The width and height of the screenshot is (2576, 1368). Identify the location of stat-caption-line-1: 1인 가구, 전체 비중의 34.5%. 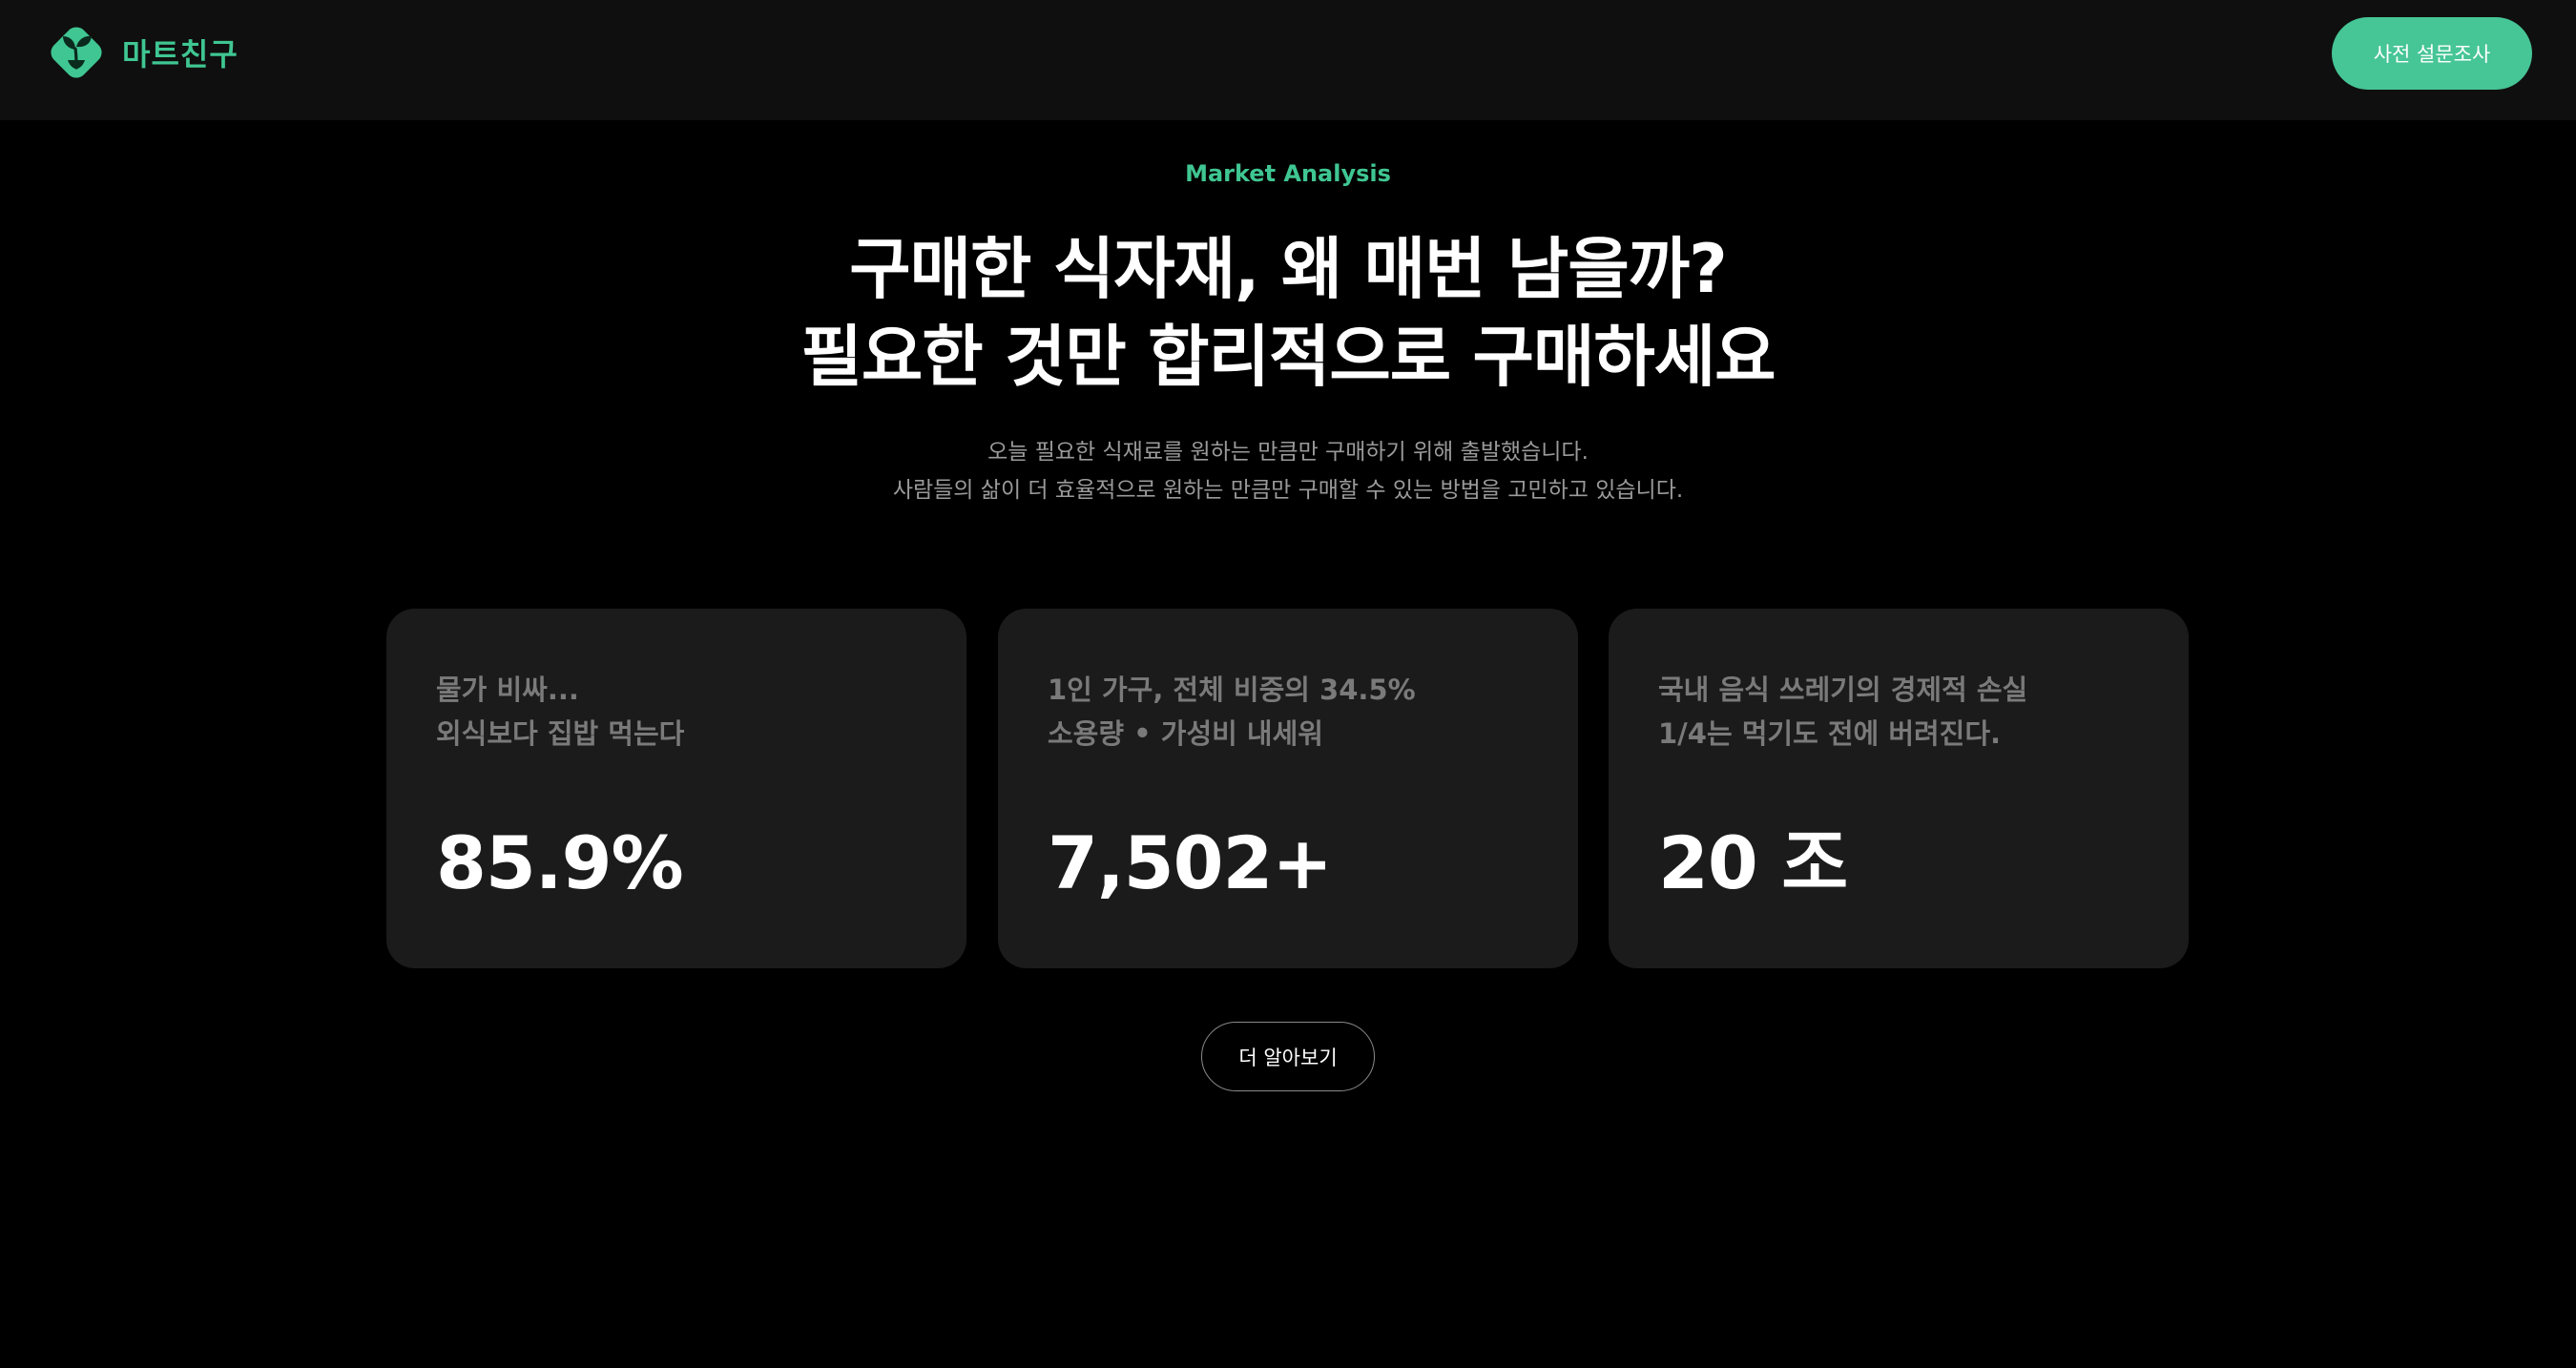
(1232, 690).